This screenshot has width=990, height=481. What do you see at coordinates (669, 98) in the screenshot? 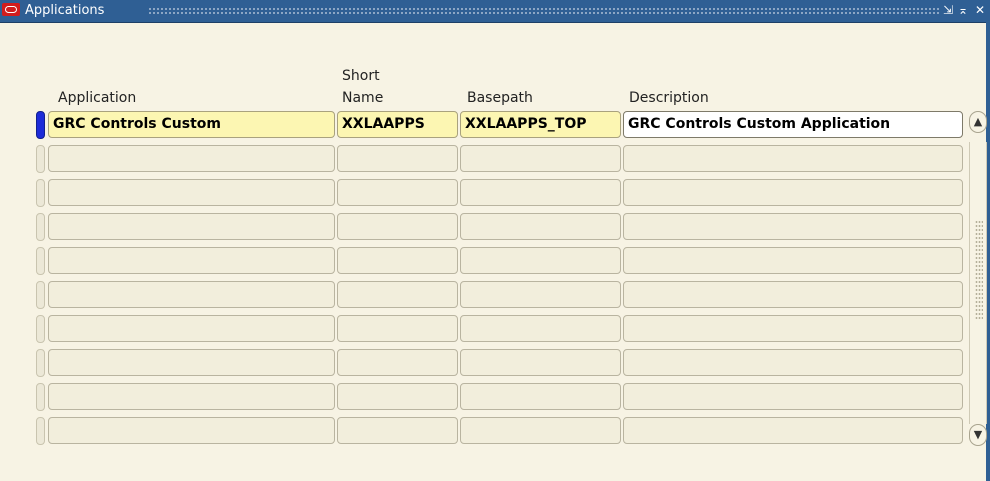
I see `column-header-description: Description` at bounding box center [669, 98].